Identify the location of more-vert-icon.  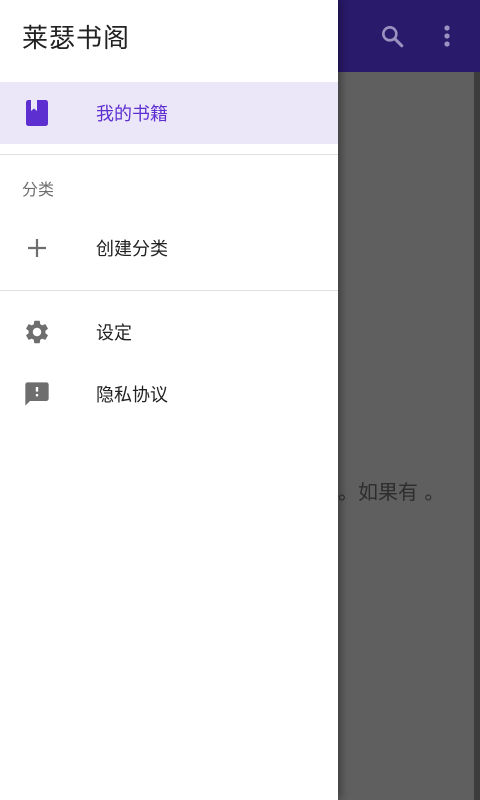
(447, 36).